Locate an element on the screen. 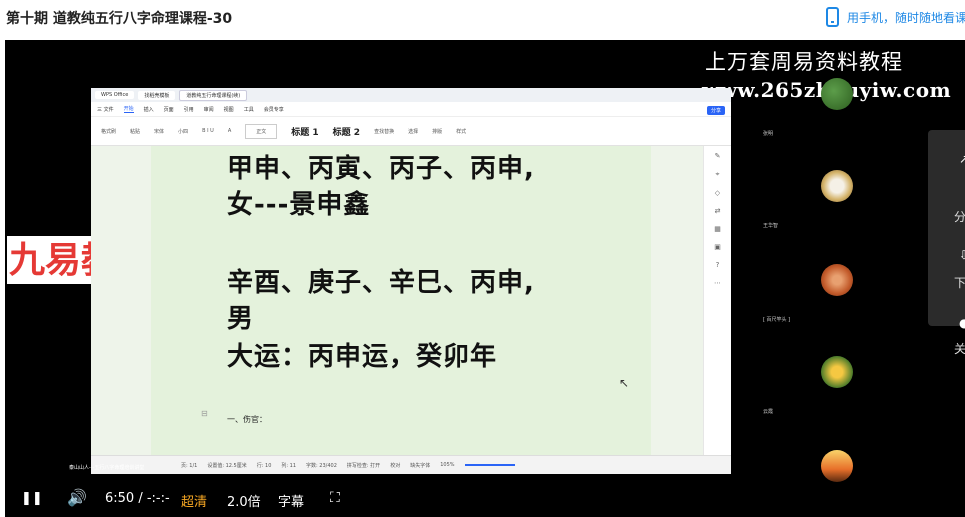  speed-button: 2.0倍 is located at coordinates (244, 500).